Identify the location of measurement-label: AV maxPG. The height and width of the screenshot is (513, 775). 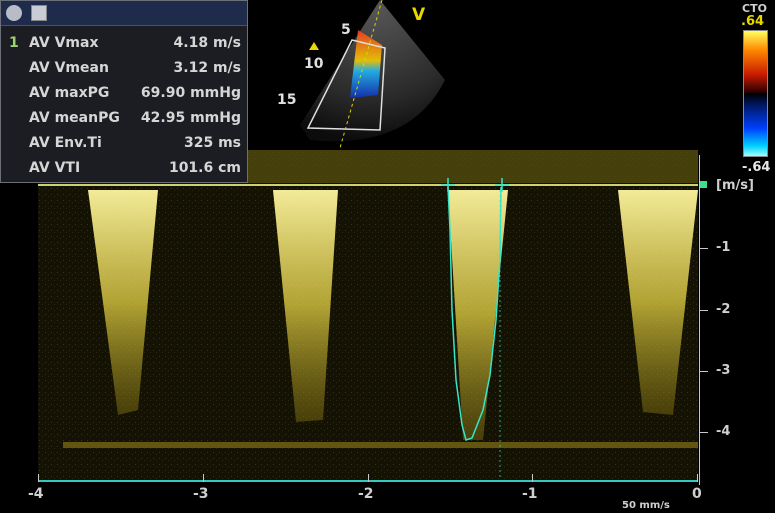
(69, 93).